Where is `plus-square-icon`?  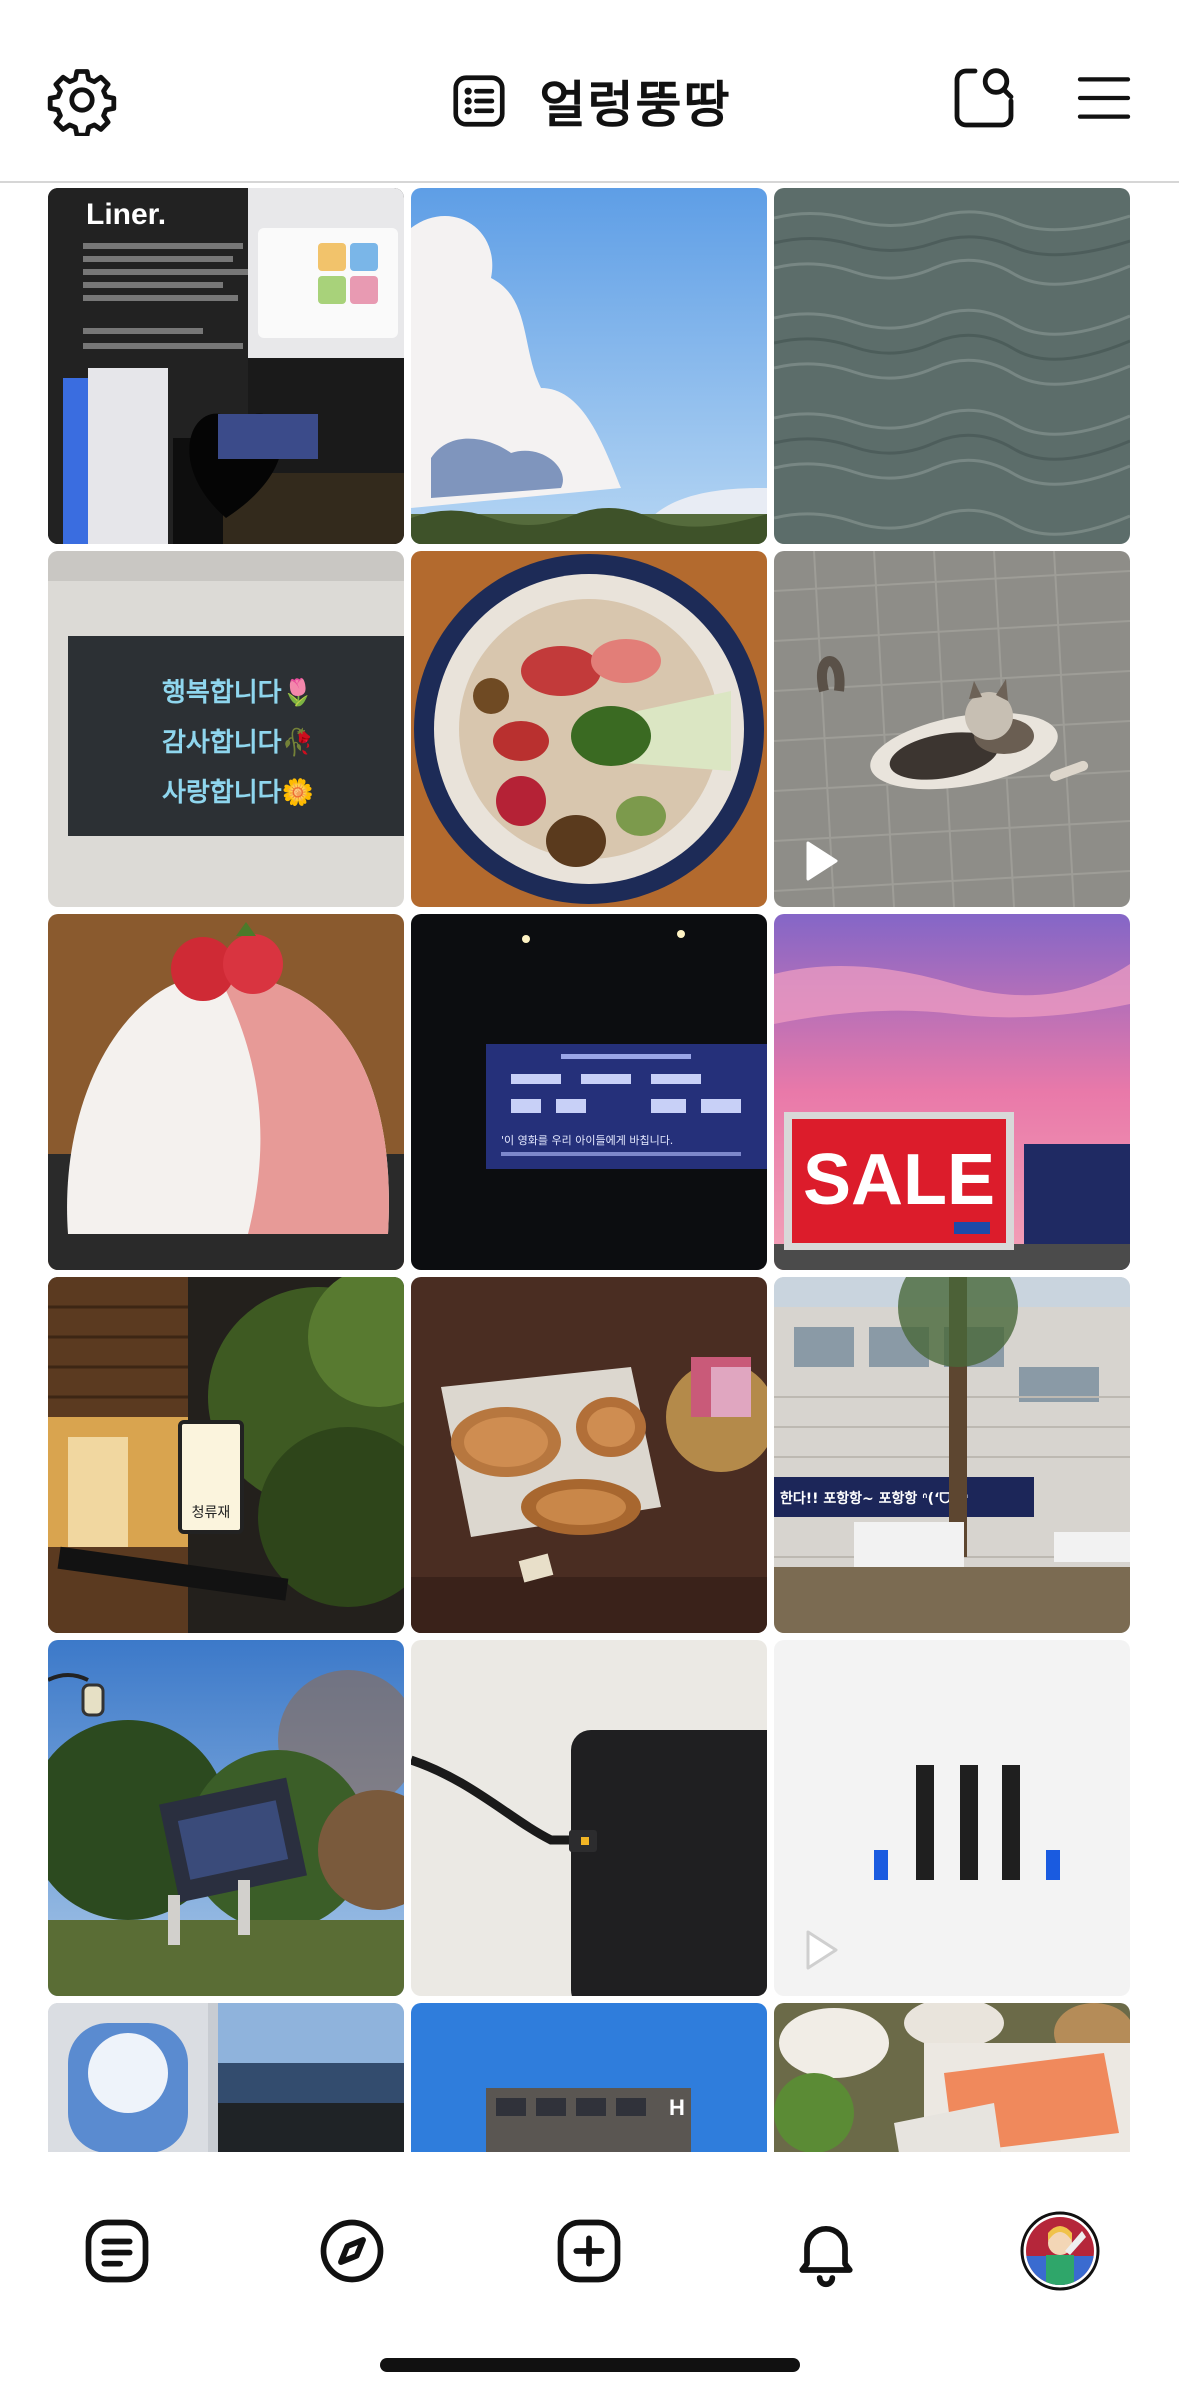 plus-square-icon is located at coordinates (589, 2251).